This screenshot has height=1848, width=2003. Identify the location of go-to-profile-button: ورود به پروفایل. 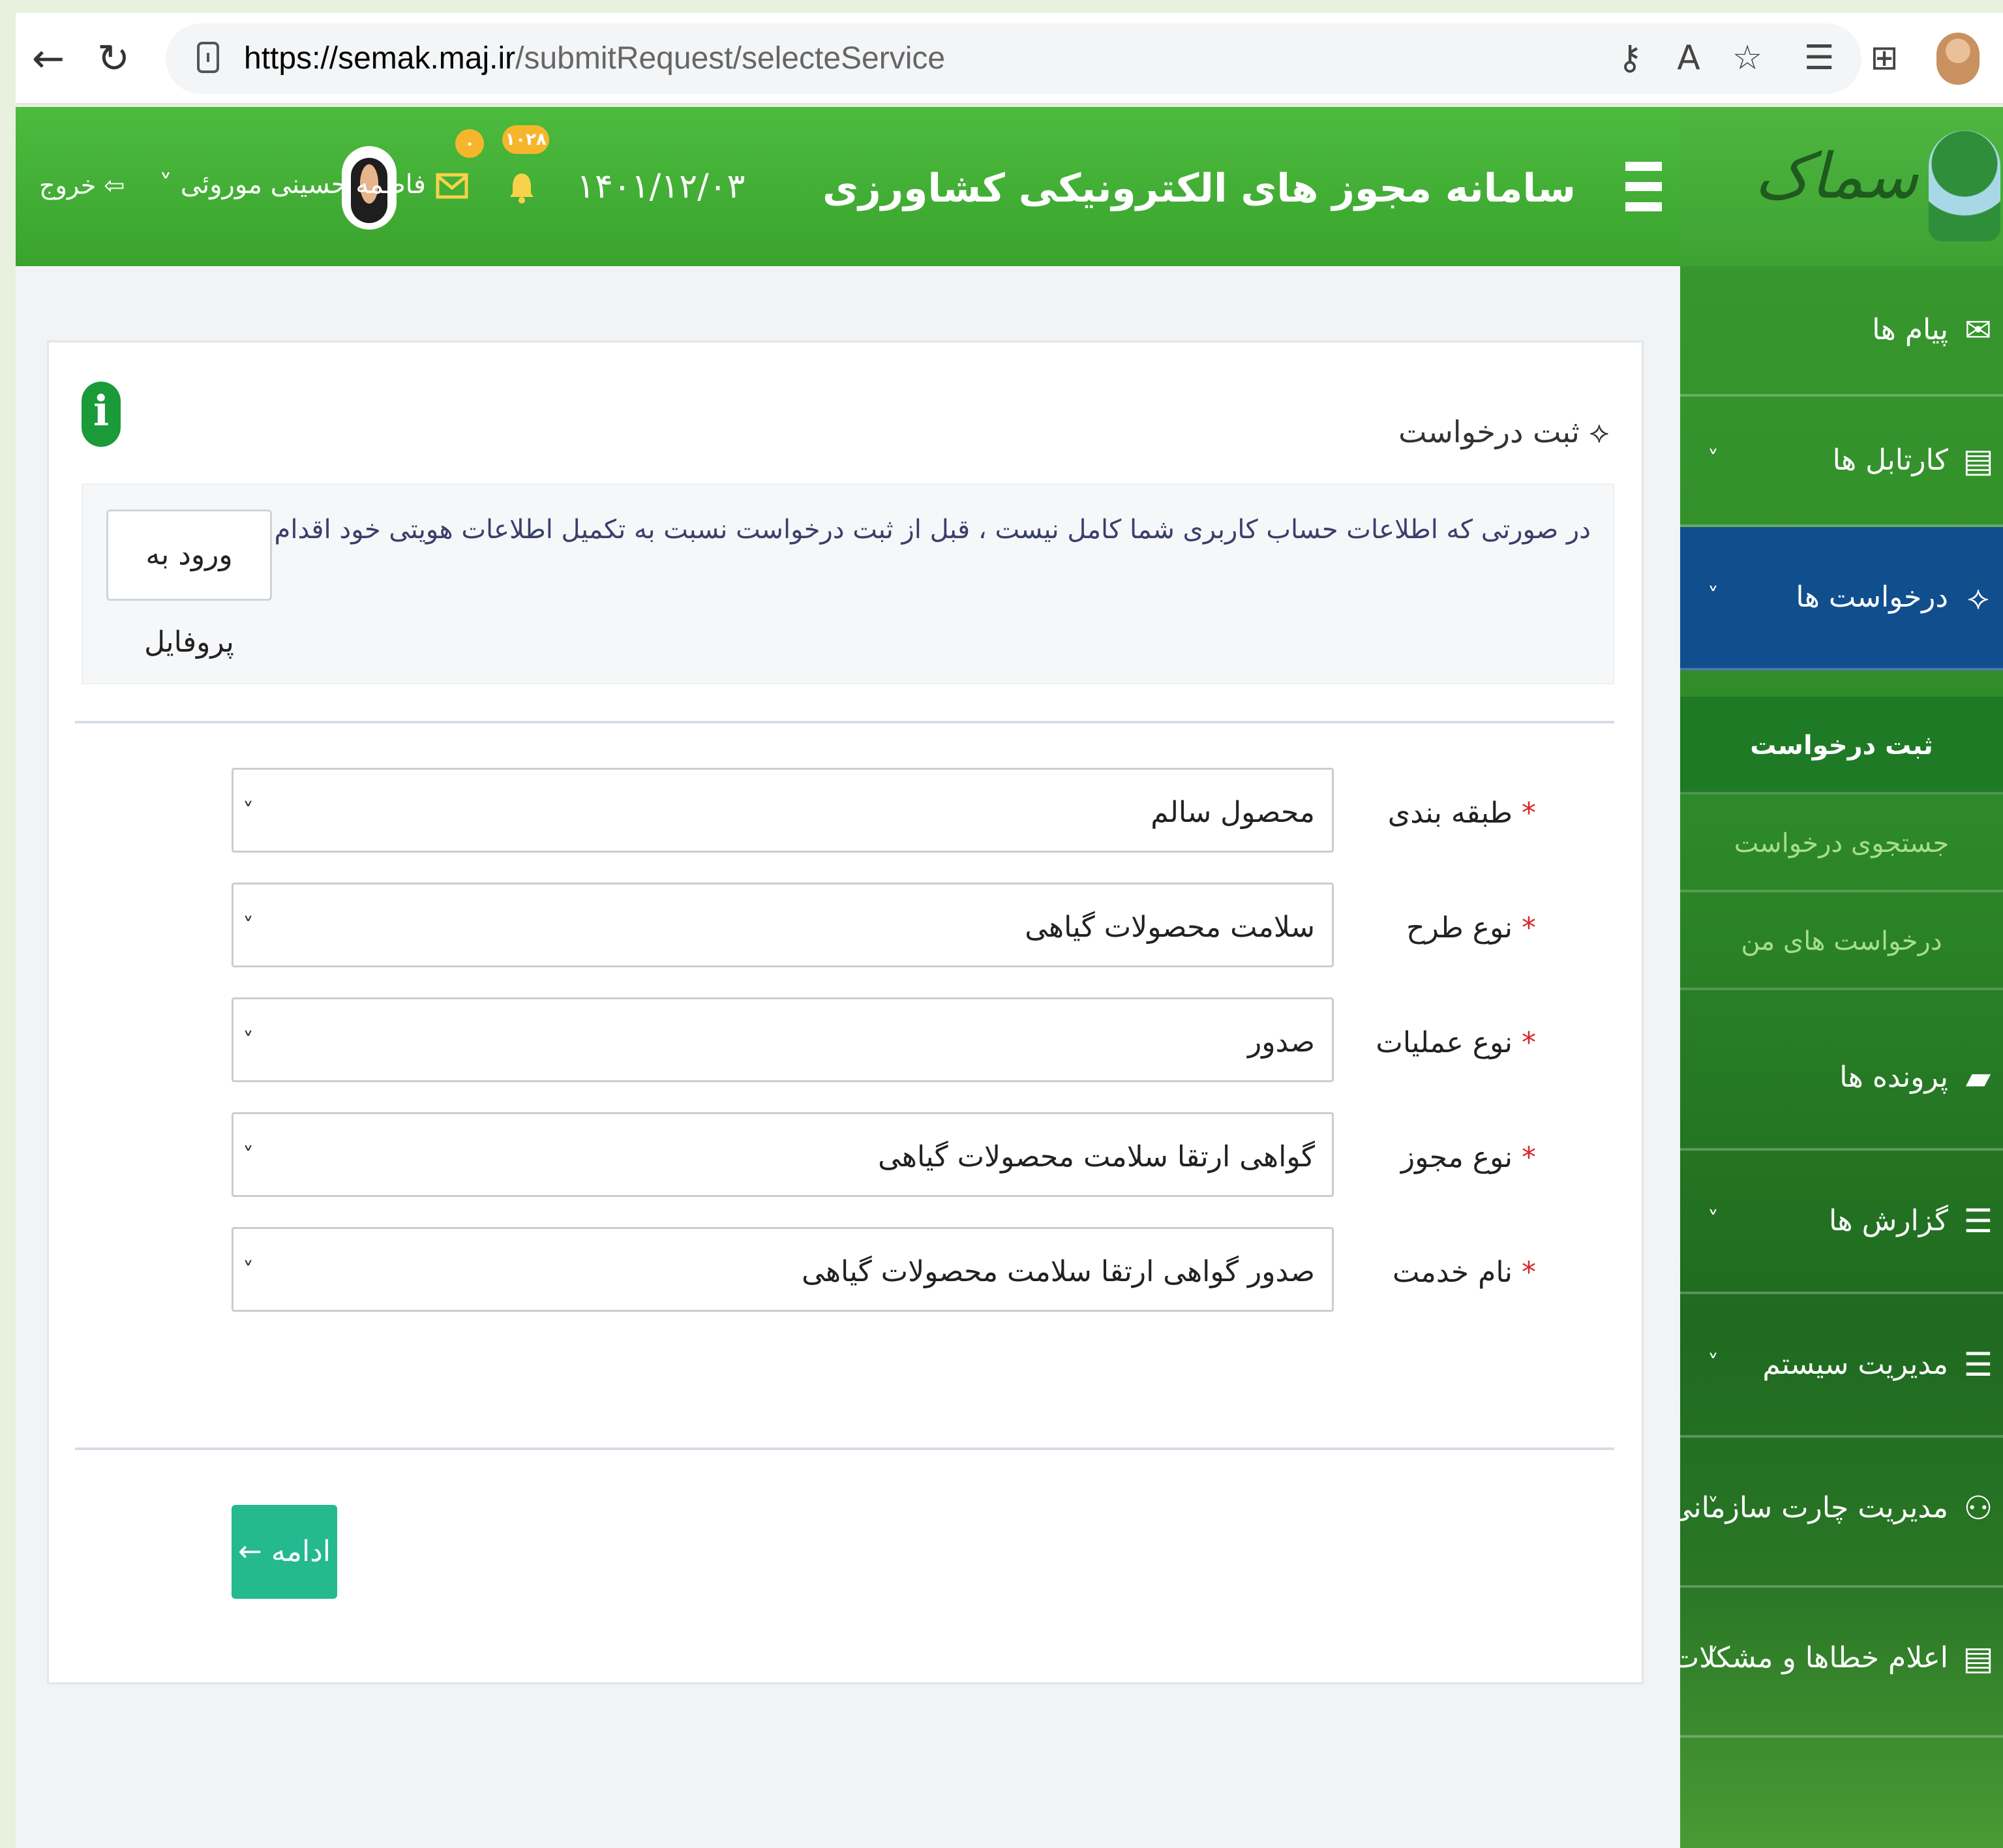
(189, 584).